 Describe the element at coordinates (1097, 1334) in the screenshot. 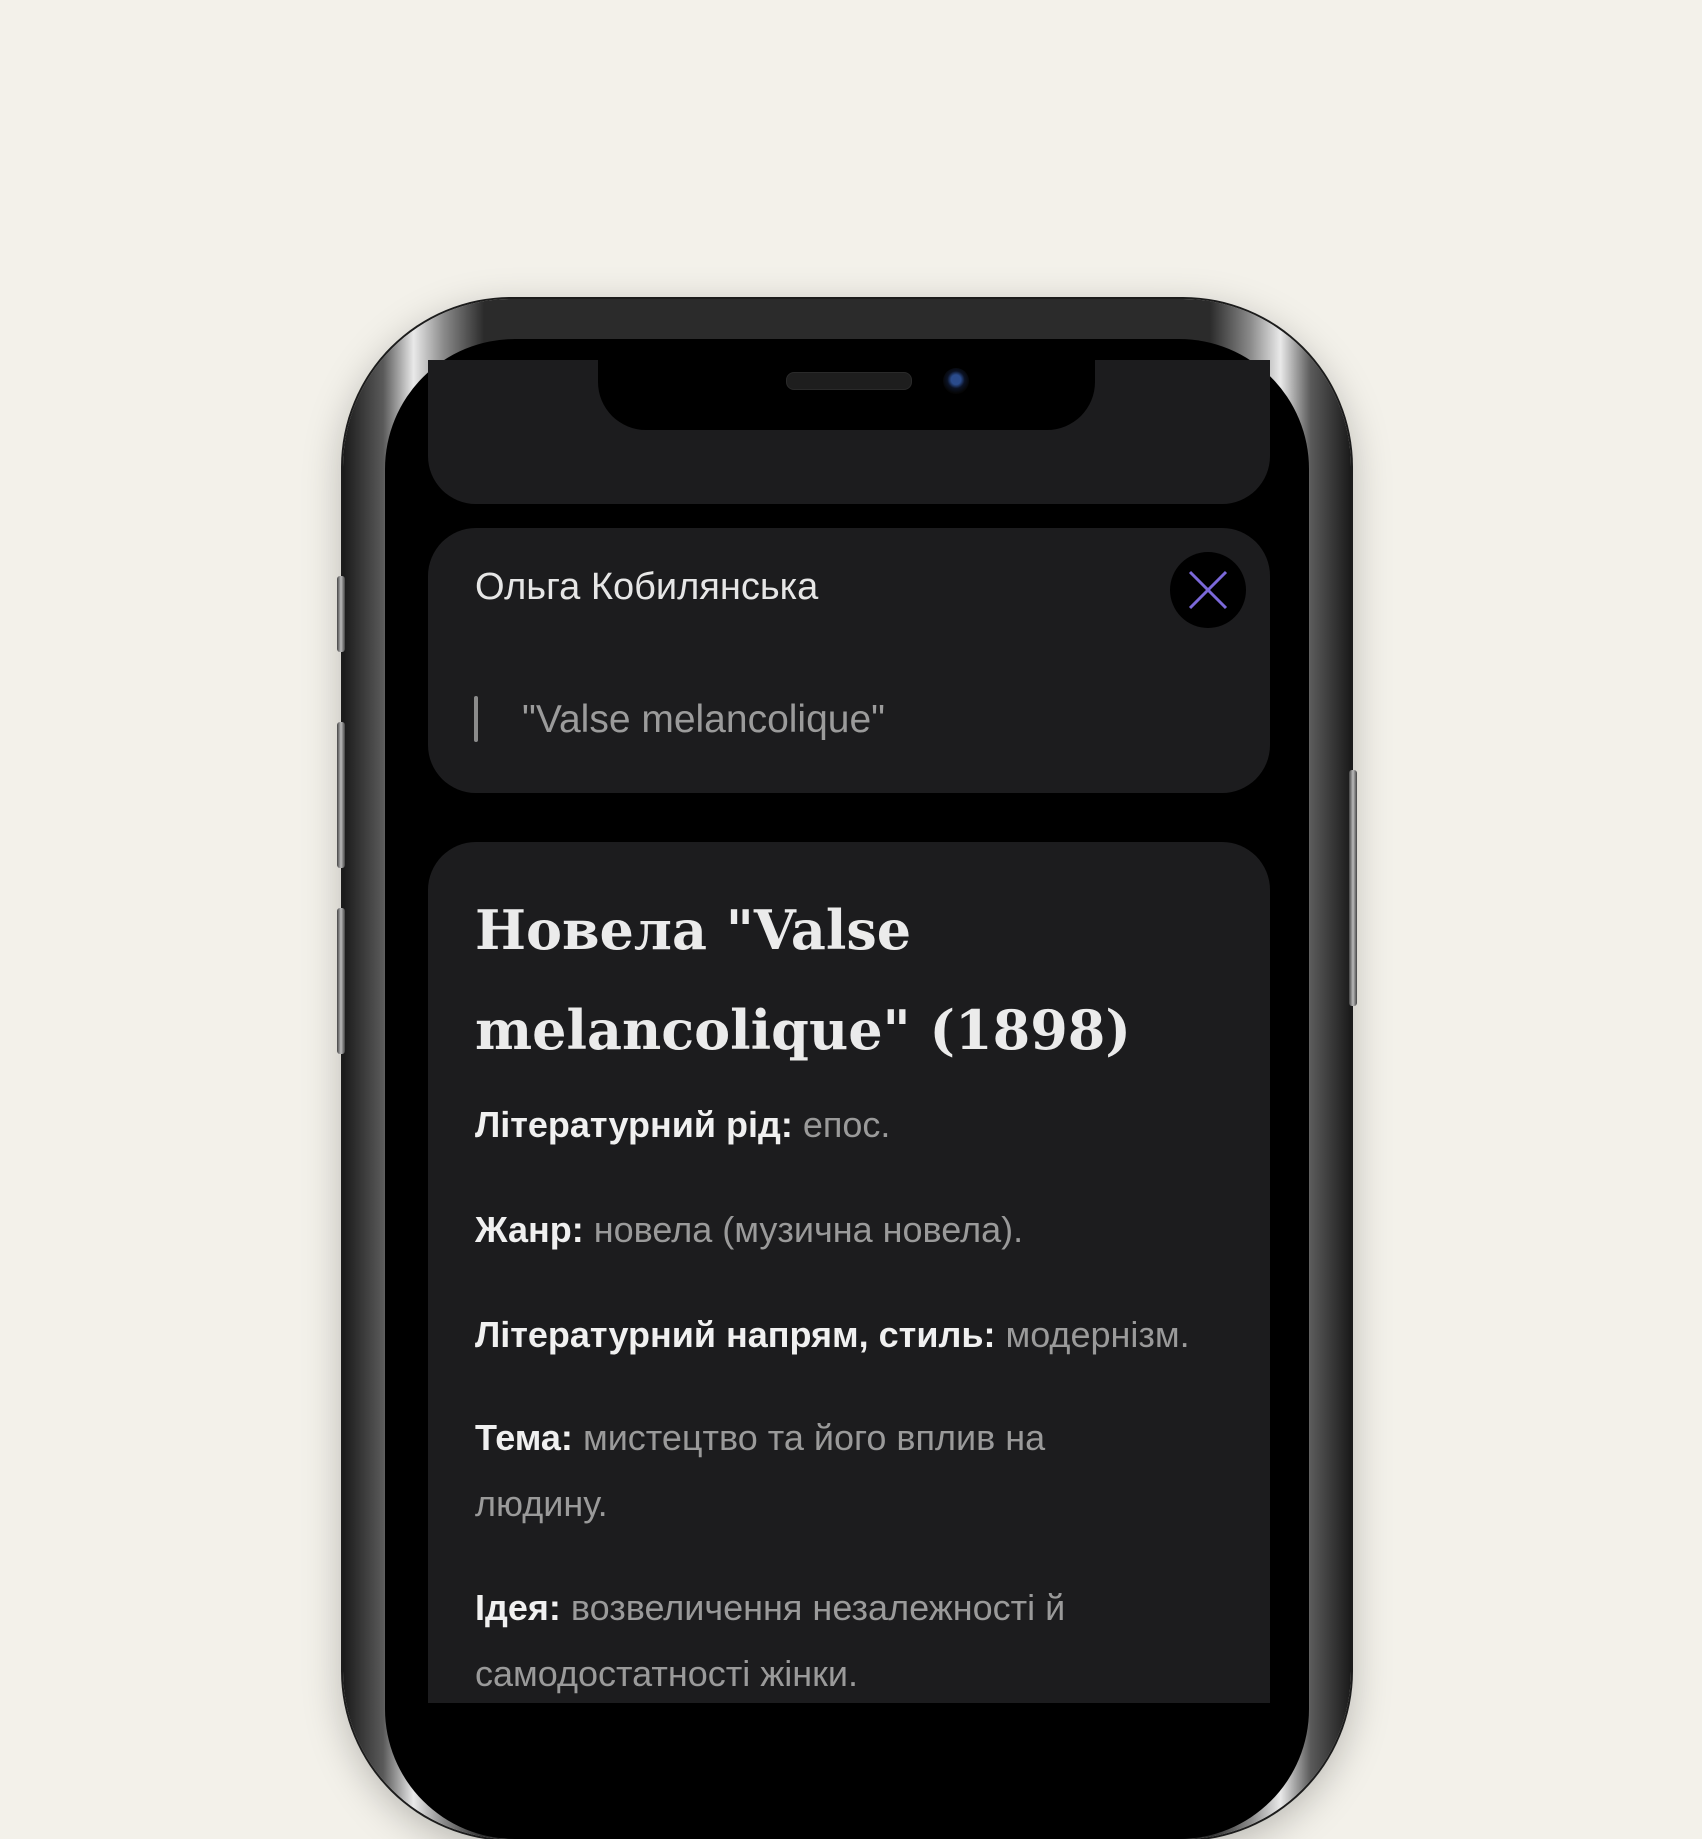

I see `field-value: модернізм.` at that location.